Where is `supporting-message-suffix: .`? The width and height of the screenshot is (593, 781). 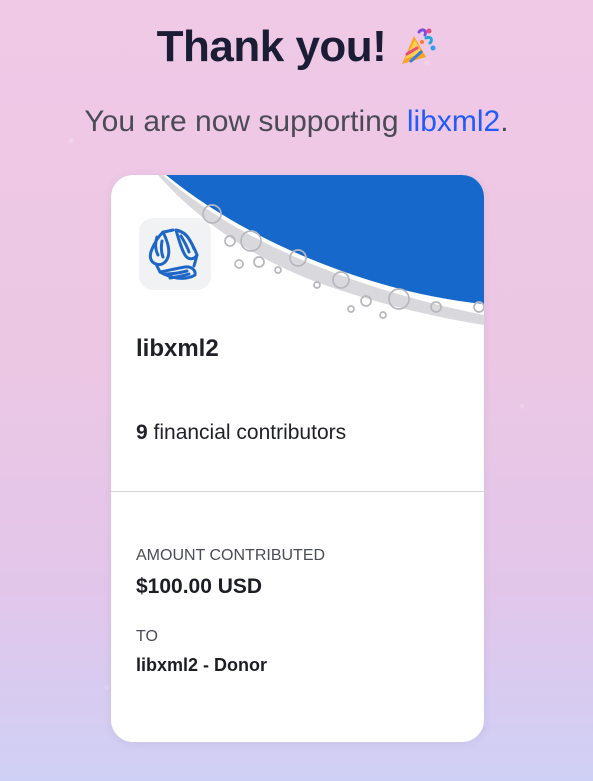 supporting-message-suffix: . is located at coordinates (504, 121).